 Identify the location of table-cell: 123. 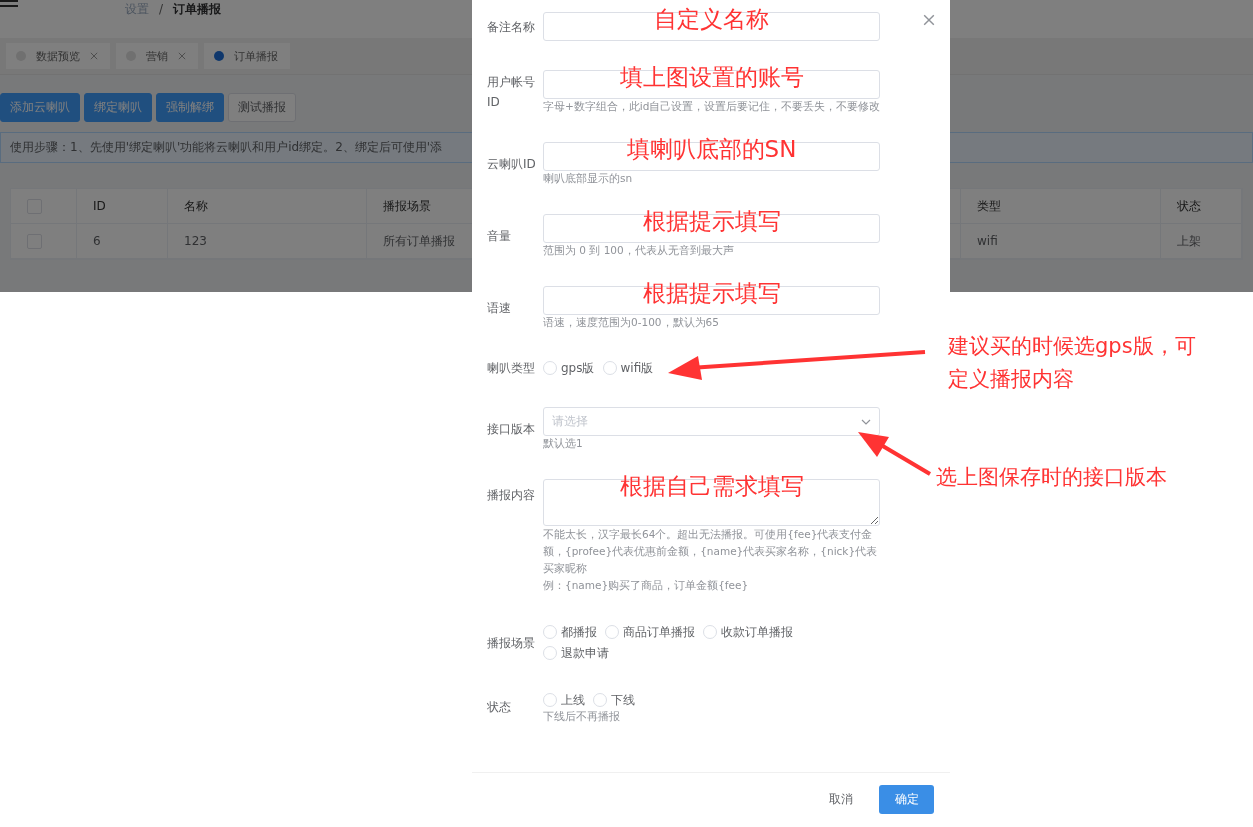
(267, 241).